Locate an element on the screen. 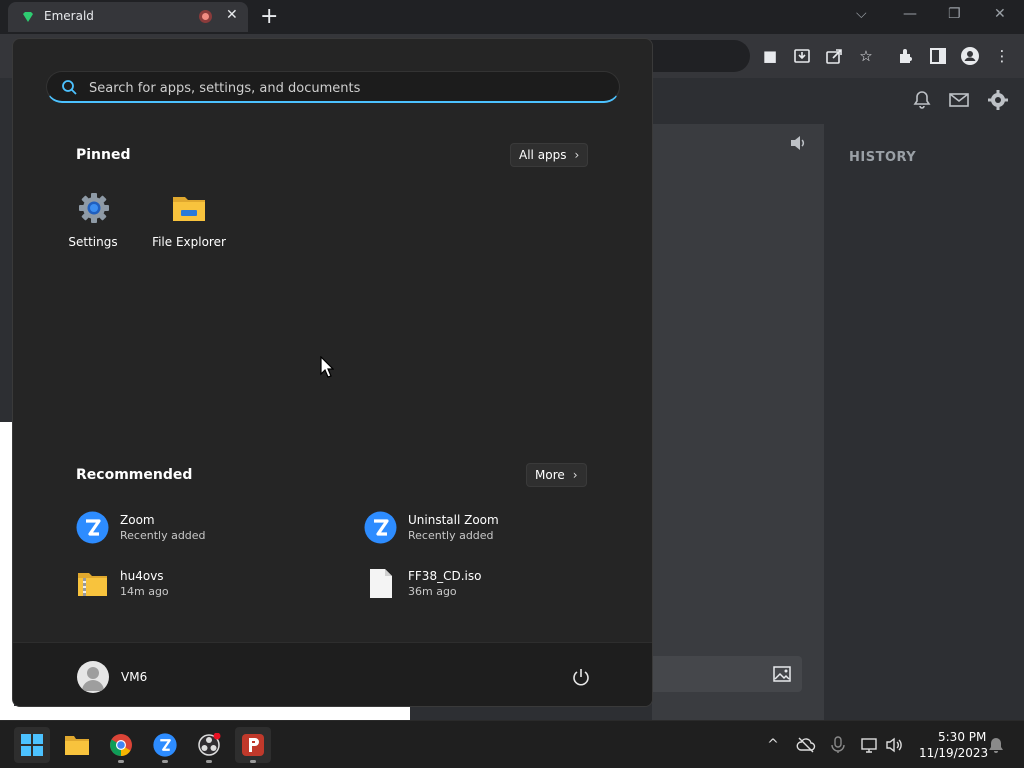 Image resolution: width=1024 pixels, height=768 pixels. notification-bell-icon is located at coordinates (922, 100).